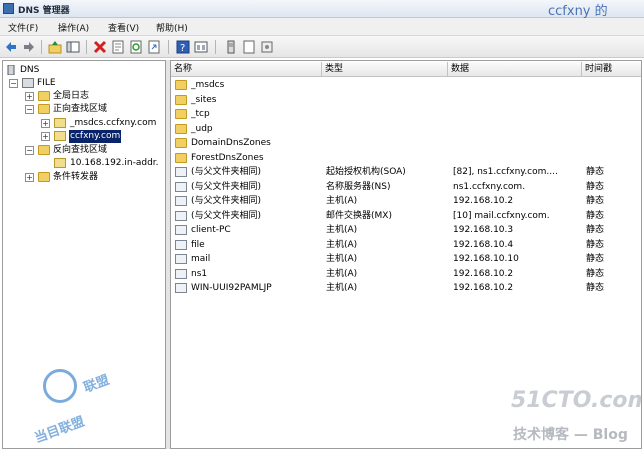 The height and width of the screenshot is (451, 644). What do you see at coordinates (208, 85) in the screenshot?
I see `cell-name: _msdcs` at bounding box center [208, 85].